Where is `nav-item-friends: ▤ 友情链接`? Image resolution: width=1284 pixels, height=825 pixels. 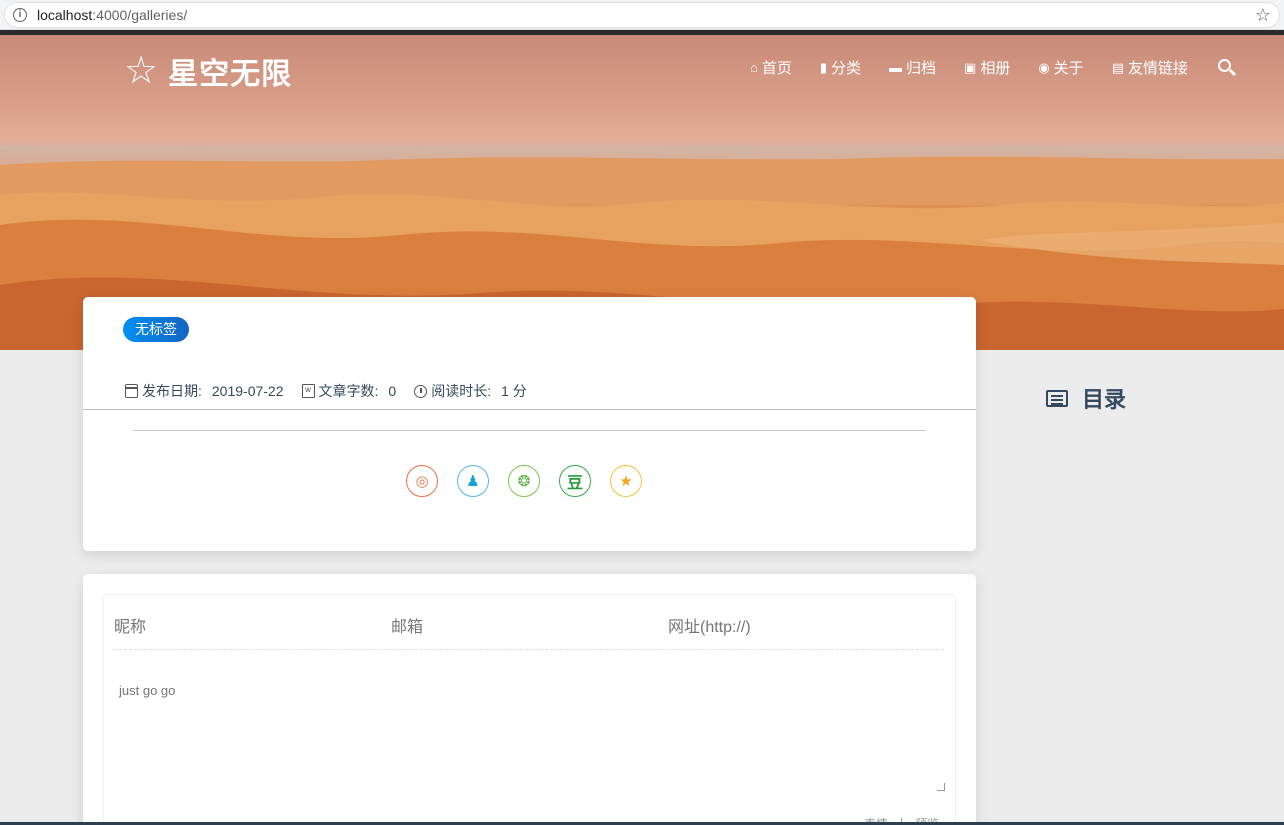
nav-item-friends: ▤ 友情链接 is located at coordinates (1150, 67).